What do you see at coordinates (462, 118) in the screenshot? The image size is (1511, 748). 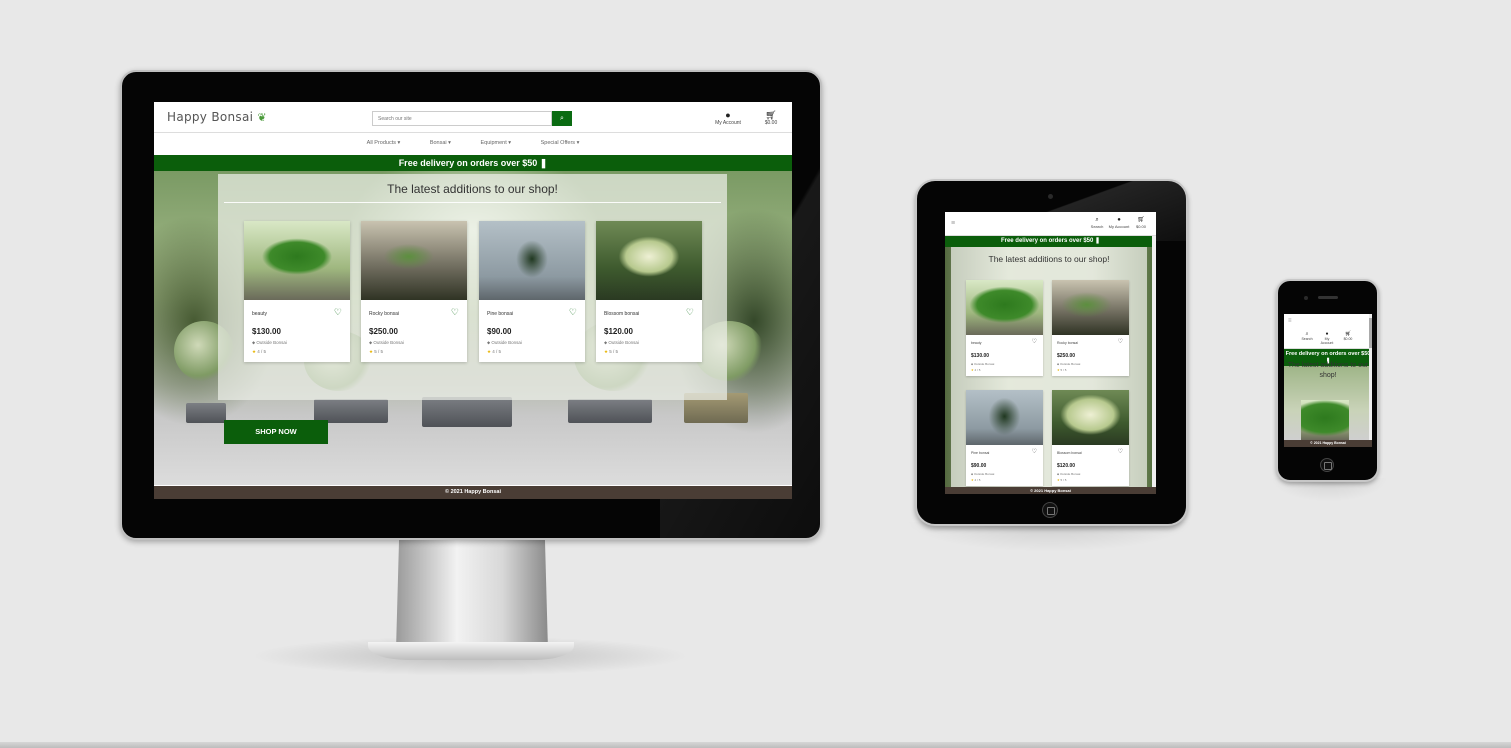 I see `search-input: Search our site` at bounding box center [462, 118].